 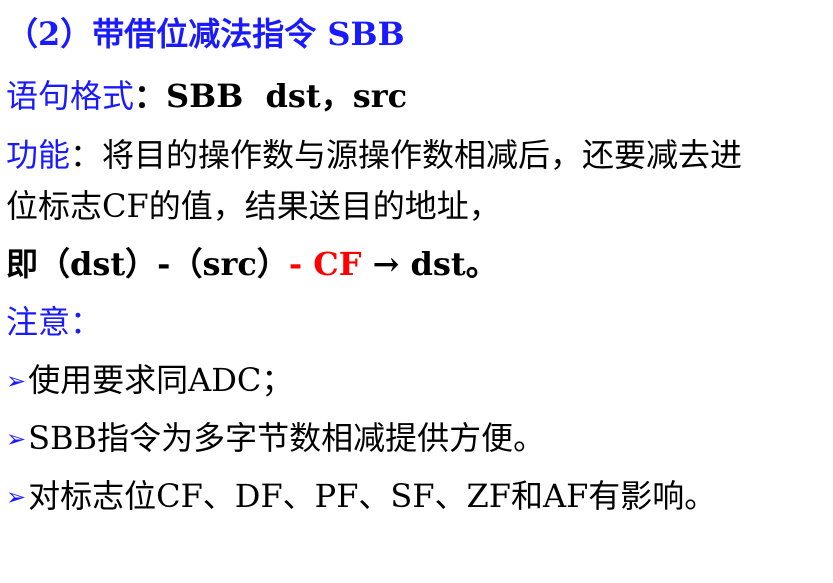 What do you see at coordinates (422, 155) in the screenshot?
I see `function-text-line1: 将目的操作数与源操作数相减后，还要减去进` at bounding box center [422, 155].